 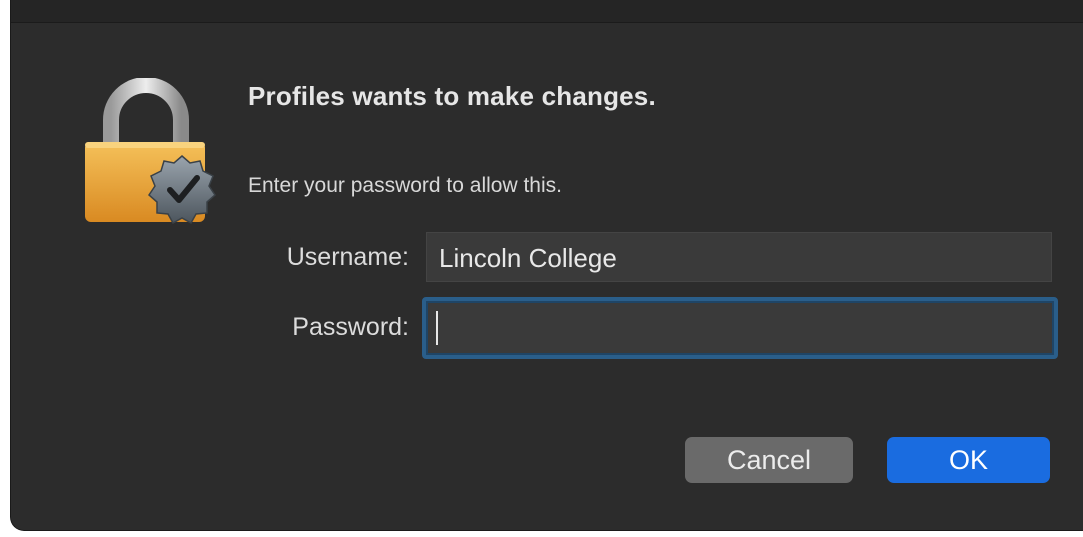 I want to click on text-caret, so click(x=437, y=328).